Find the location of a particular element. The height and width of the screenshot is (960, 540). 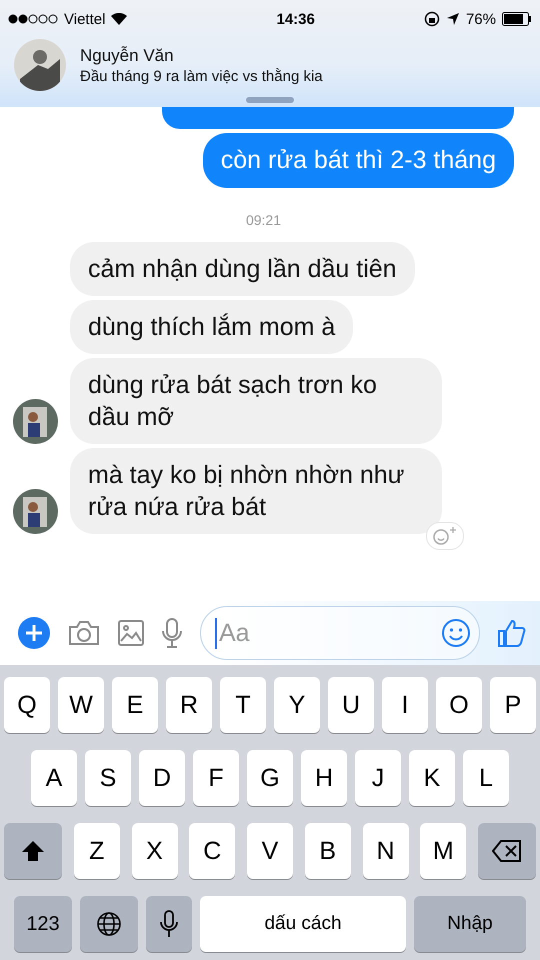

keyboard-key: K is located at coordinates (432, 778).